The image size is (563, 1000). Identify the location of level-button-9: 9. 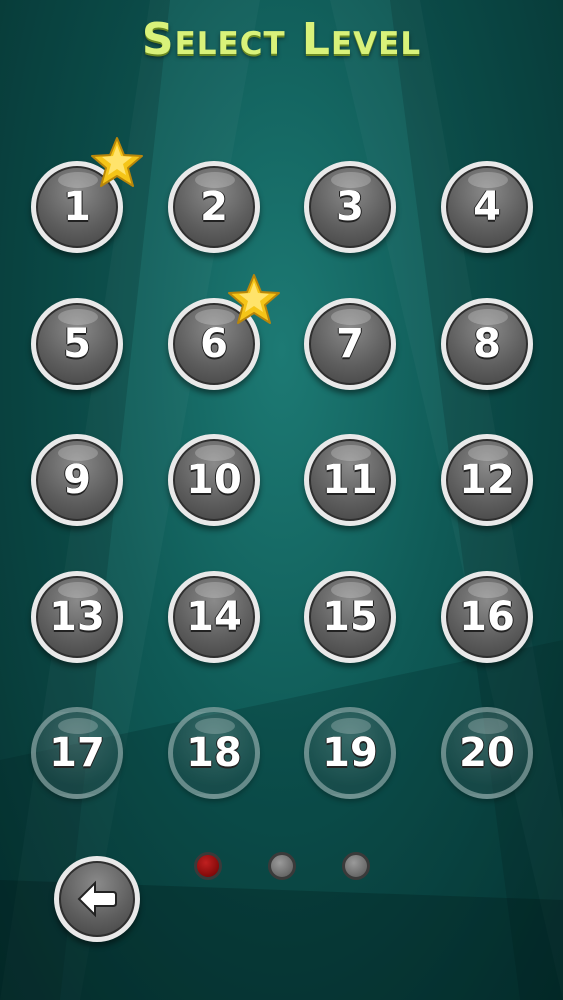
(77, 480).